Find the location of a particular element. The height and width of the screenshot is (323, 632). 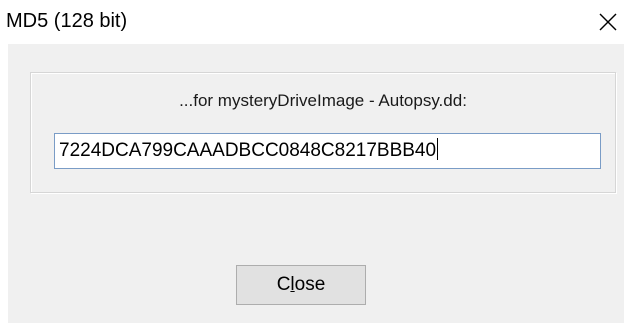

close-button: Cl ose is located at coordinates (301, 285).